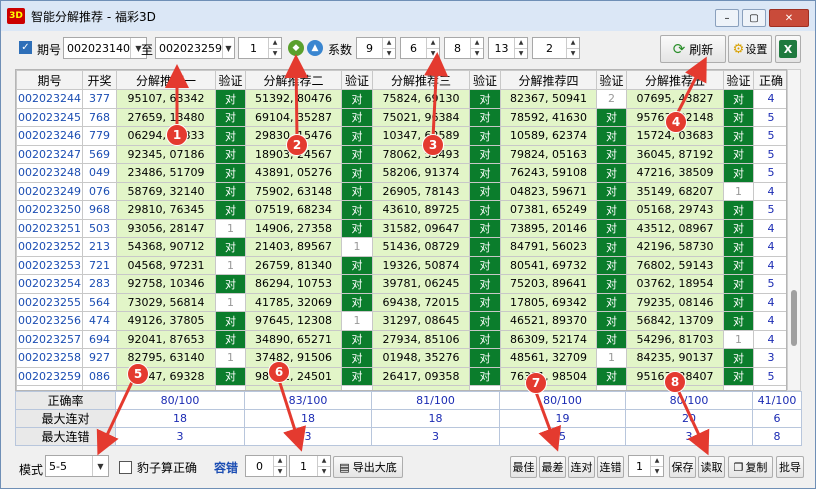 The image size is (816, 489). What do you see at coordinates (581, 467) in the screenshot?
I see `consec-right-button: 连对` at bounding box center [581, 467].